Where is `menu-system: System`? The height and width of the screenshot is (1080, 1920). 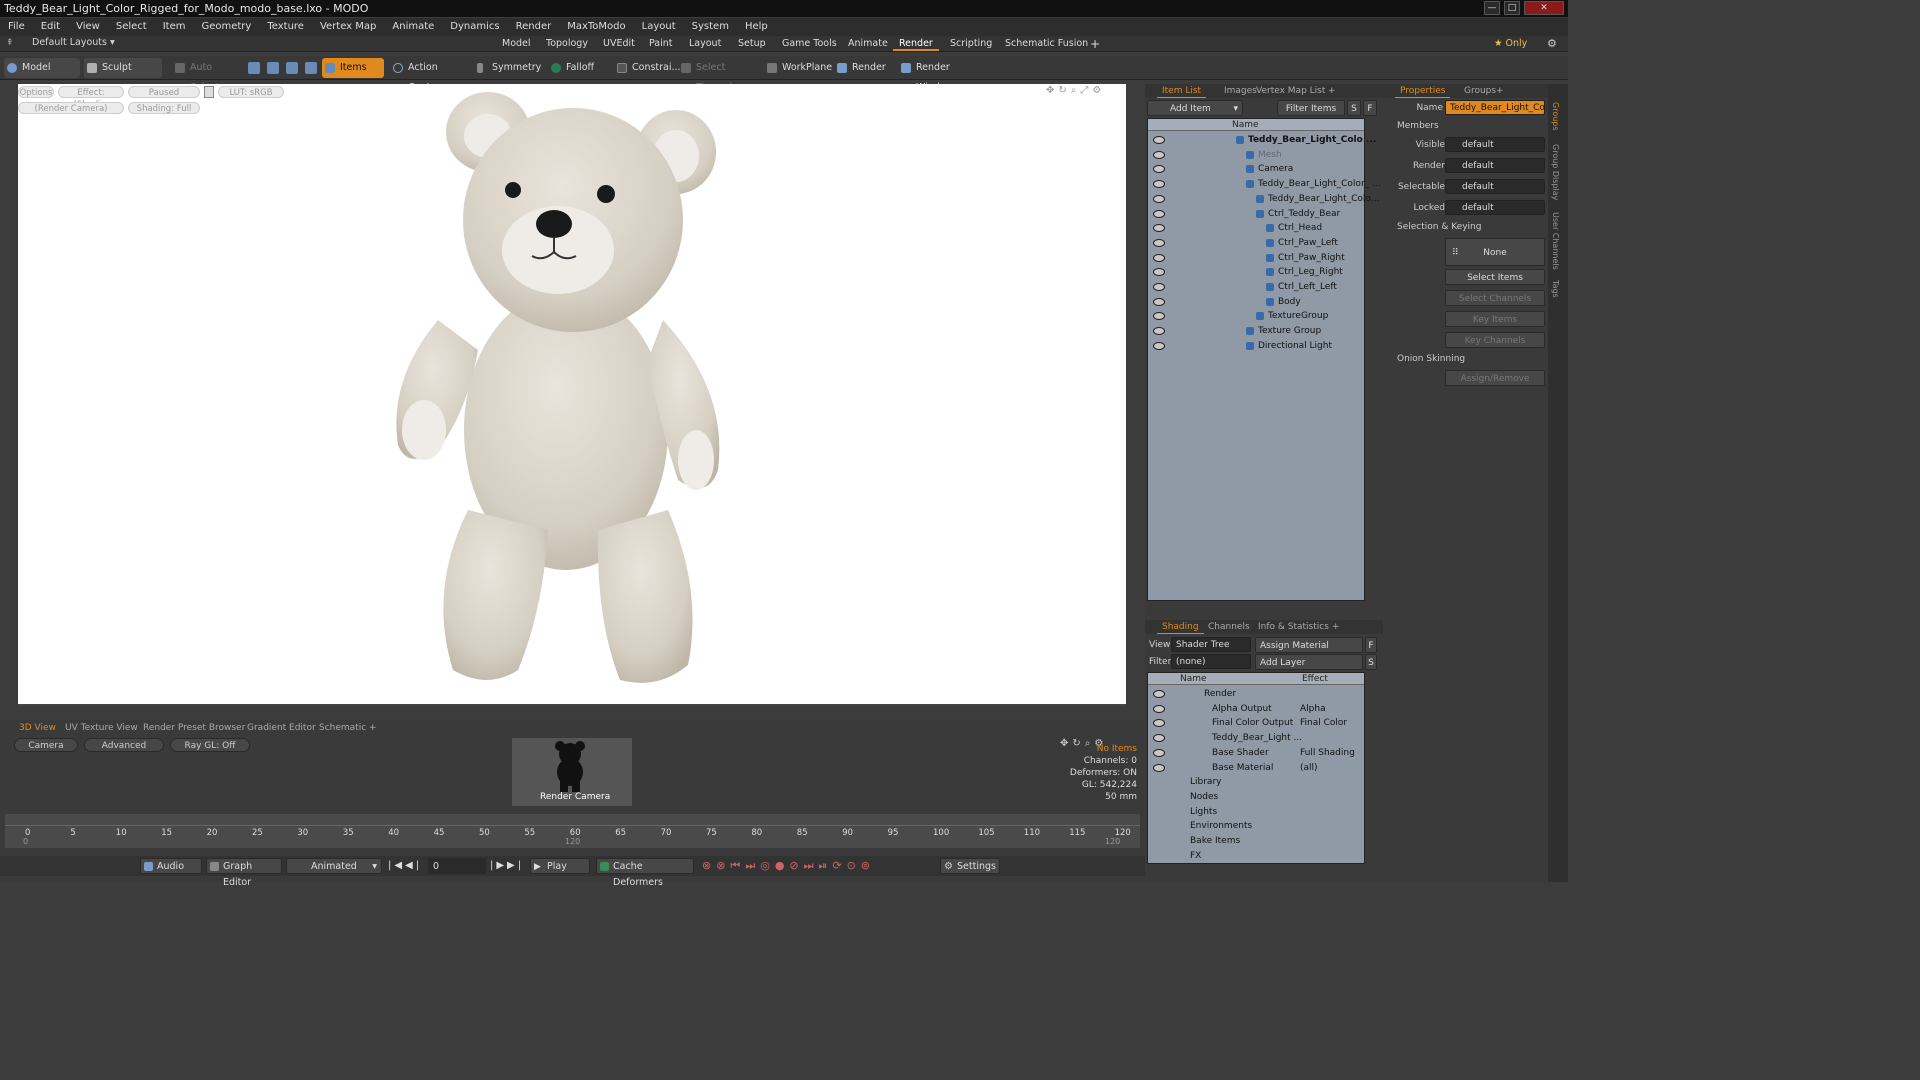
menu-system: System is located at coordinates (710, 27).